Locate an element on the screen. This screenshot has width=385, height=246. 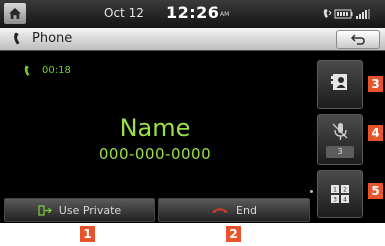
use-private-label: Use Private is located at coordinates (90, 210).